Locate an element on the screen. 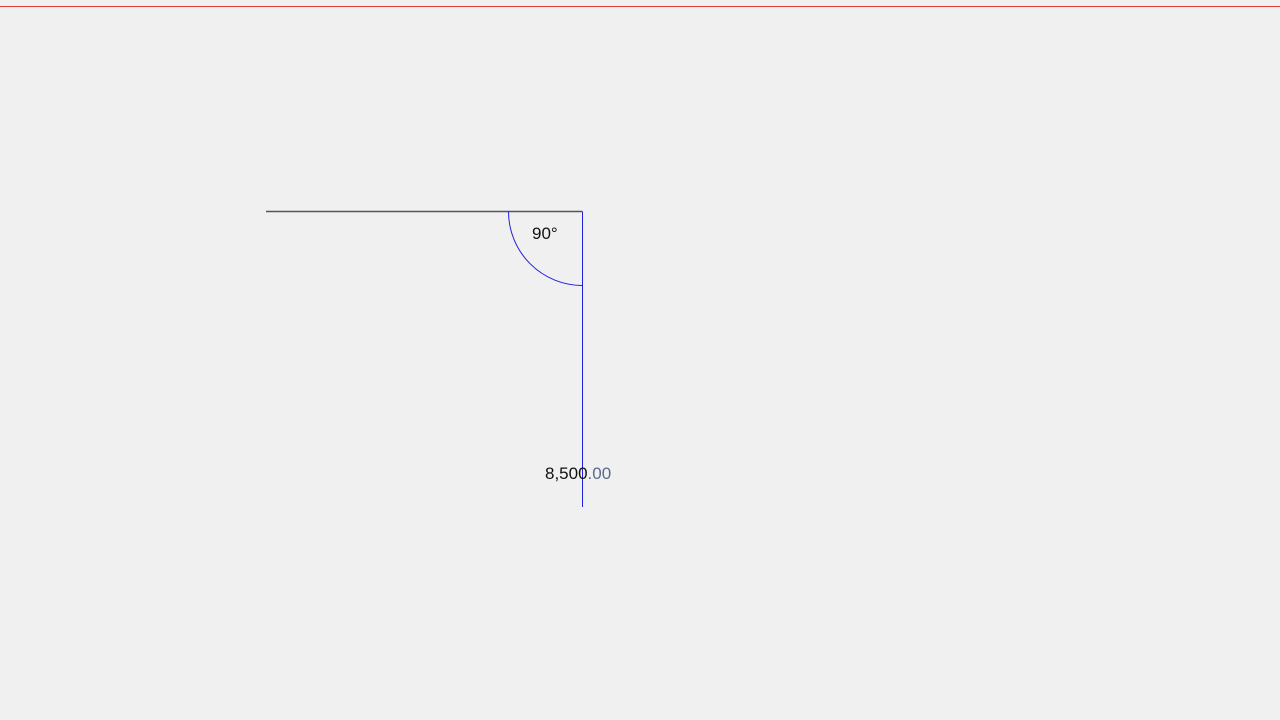 The width and height of the screenshot is (1280, 720). angle-label: 90° is located at coordinates (545, 233).